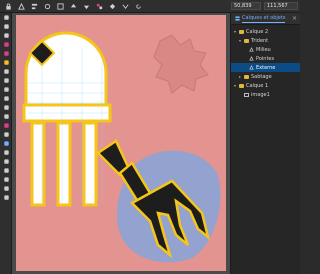 This screenshot has width=320, height=274. I want to click on lock-icon, so click(8, 6).